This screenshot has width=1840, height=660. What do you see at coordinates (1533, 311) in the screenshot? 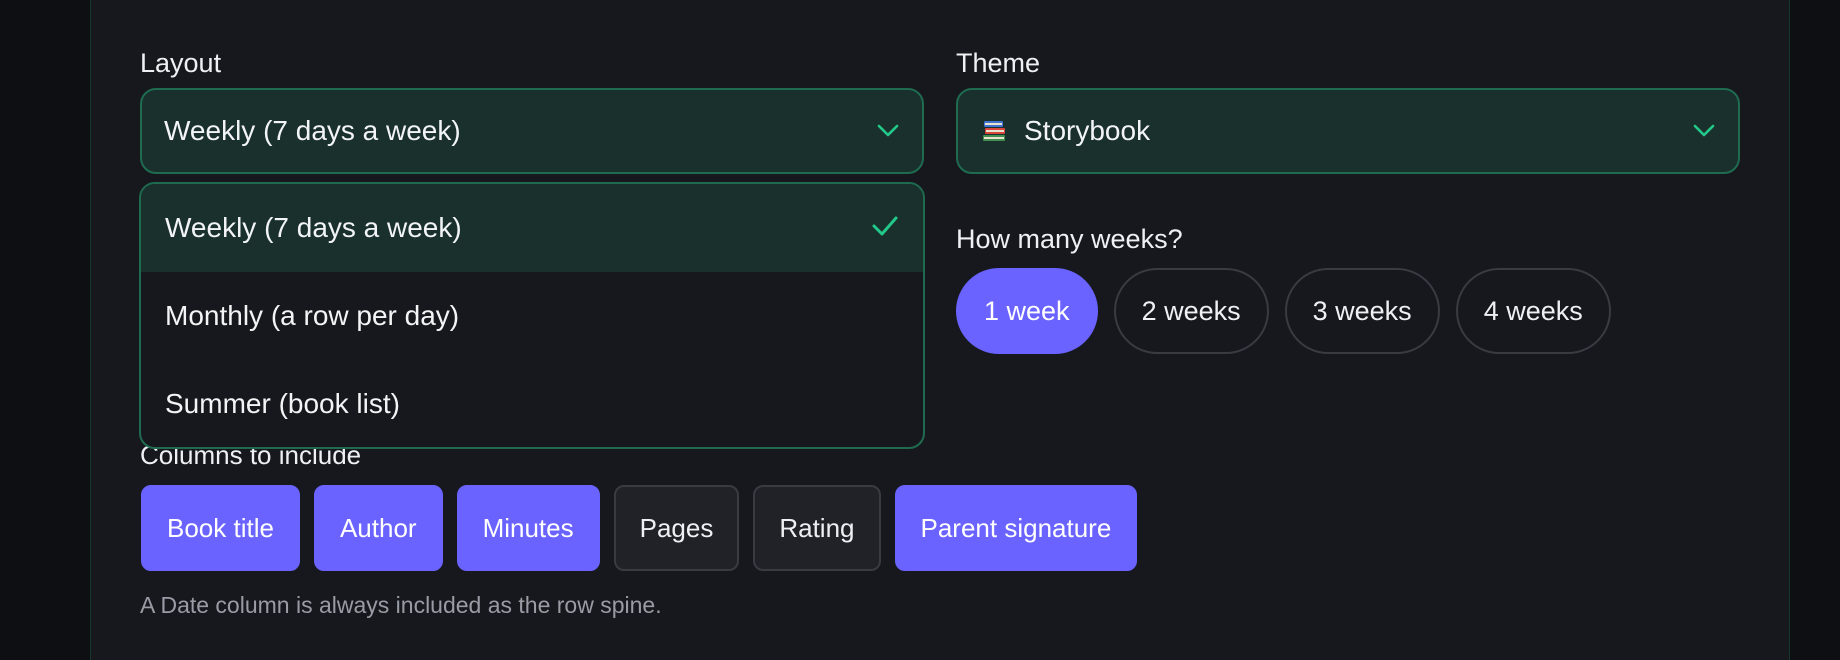
I see `weeks-option-4: 4 weeks` at bounding box center [1533, 311].